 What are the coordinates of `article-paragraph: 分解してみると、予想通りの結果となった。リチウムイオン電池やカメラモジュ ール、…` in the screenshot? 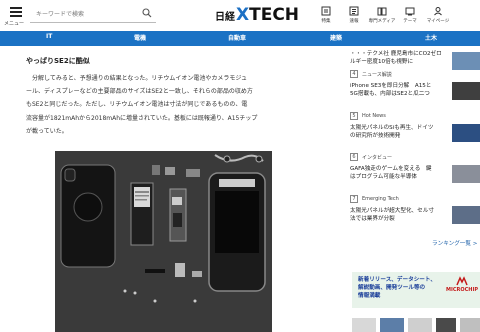 It's located at (171, 105).